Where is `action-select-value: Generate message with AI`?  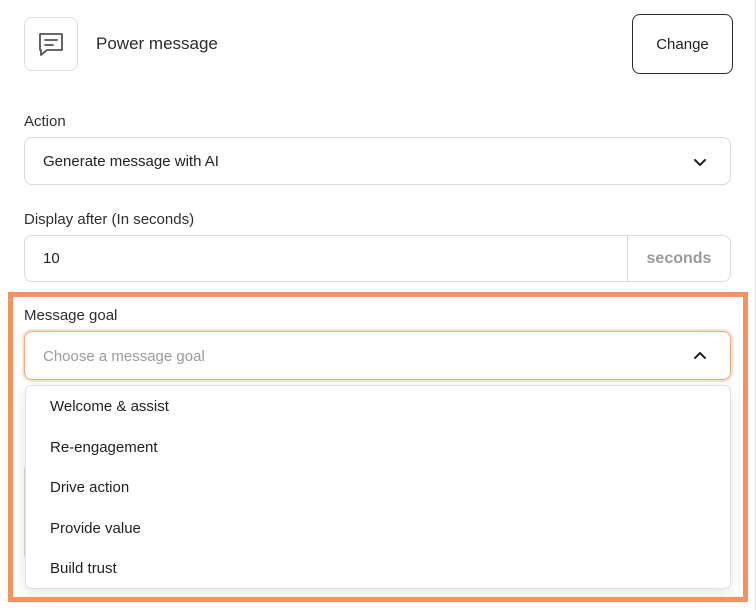 action-select-value: Generate message with AI is located at coordinates (131, 161).